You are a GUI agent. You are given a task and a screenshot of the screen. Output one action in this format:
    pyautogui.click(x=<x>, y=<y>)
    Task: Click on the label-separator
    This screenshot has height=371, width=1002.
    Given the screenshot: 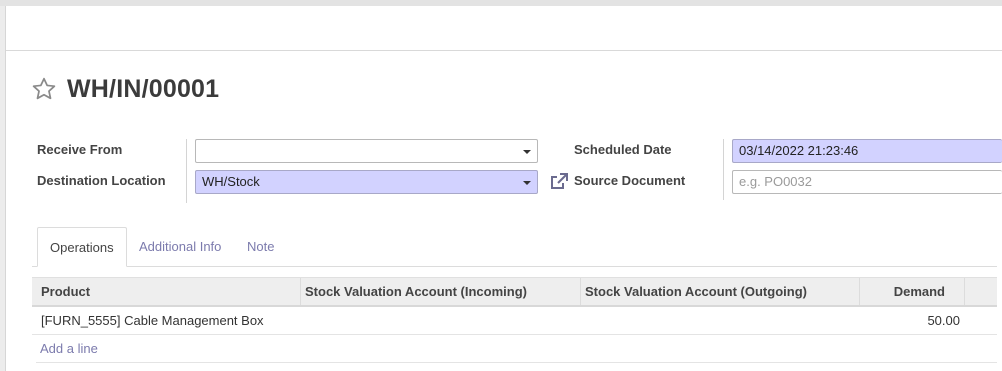 What is the action you would take?
    pyautogui.click(x=186, y=171)
    